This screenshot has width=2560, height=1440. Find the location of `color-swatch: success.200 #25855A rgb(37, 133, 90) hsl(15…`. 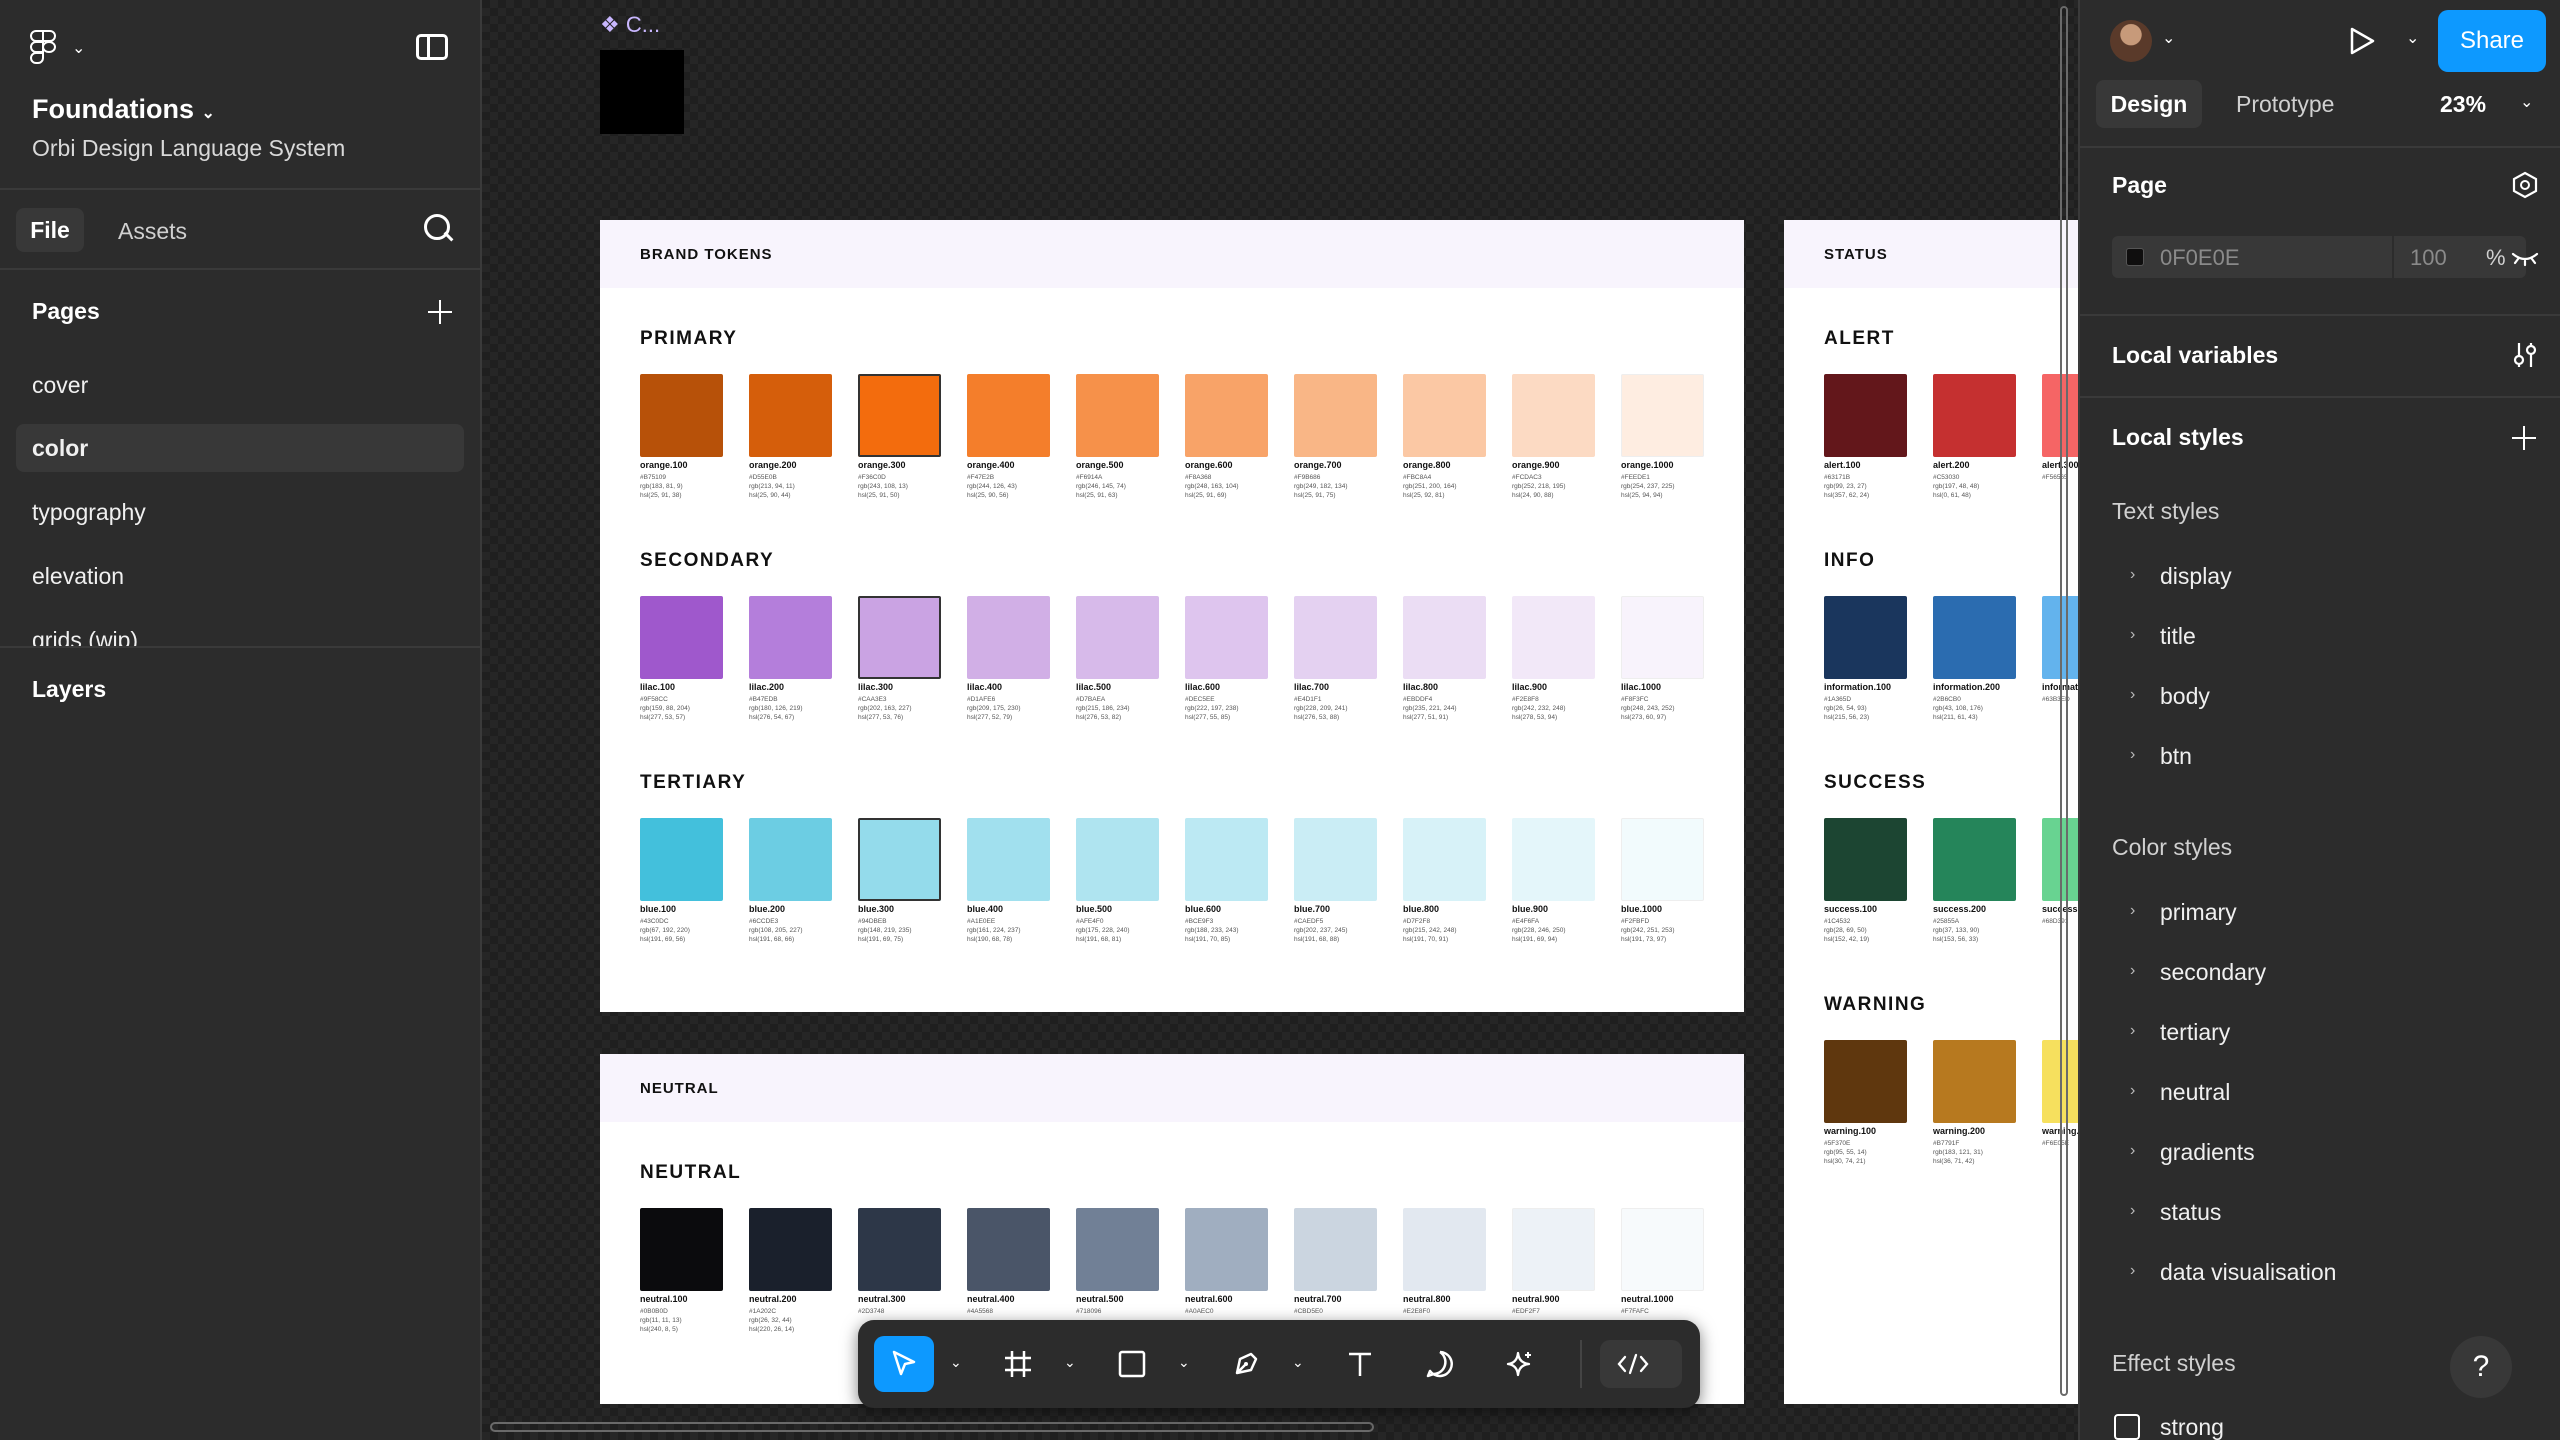

color-swatch: success.200 #25855A rgb(37, 133, 90) hsl(15… is located at coordinates (1974, 881).